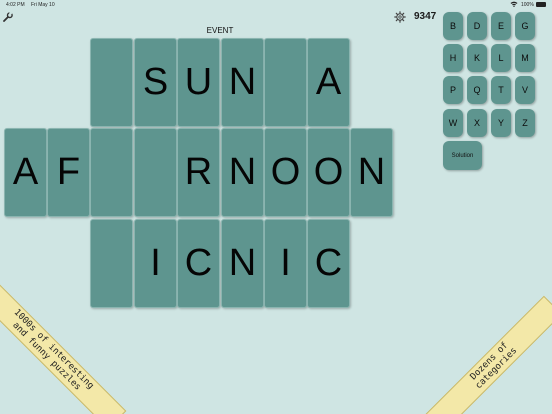 This screenshot has height=414, width=552. What do you see at coordinates (462, 155) in the screenshot?
I see `solution-button: Solution` at bounding box center [462, 155].